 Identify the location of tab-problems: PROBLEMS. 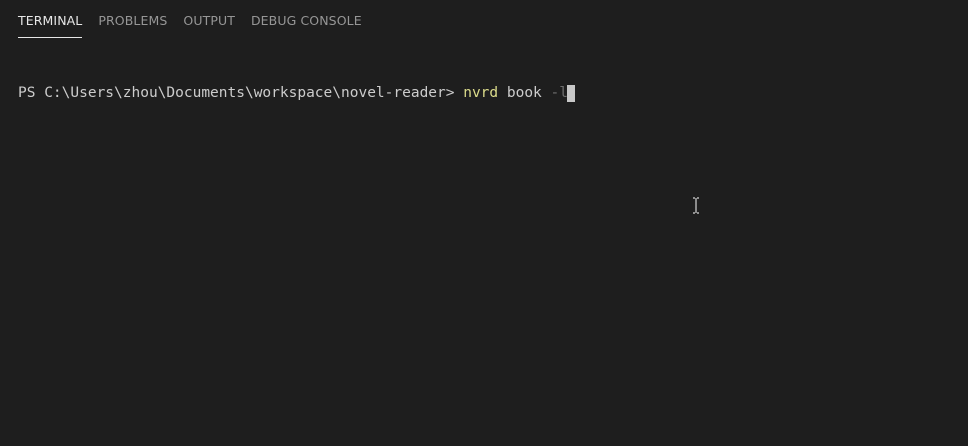
(132, 20).